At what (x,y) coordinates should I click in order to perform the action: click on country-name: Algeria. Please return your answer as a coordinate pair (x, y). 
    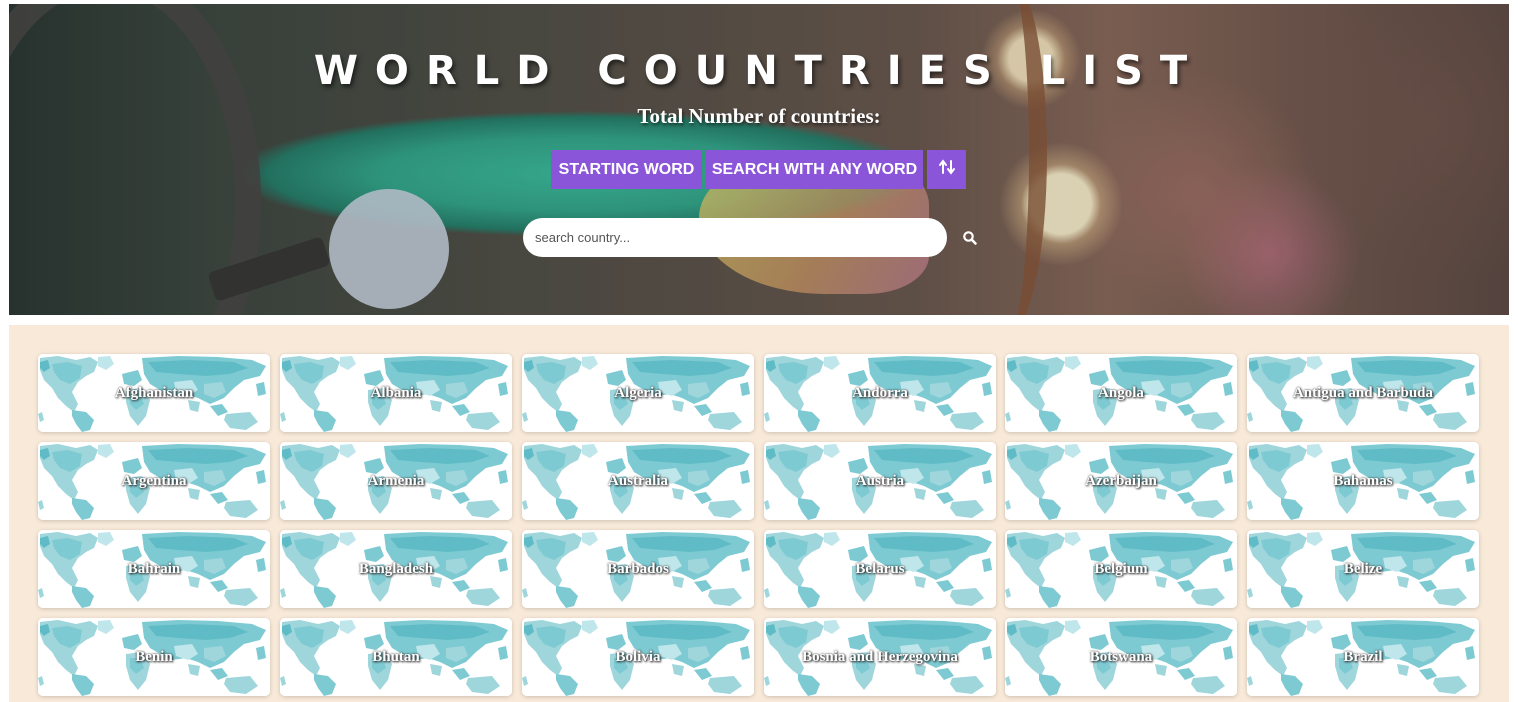
    Looking at the image, I should click on (638, 392).